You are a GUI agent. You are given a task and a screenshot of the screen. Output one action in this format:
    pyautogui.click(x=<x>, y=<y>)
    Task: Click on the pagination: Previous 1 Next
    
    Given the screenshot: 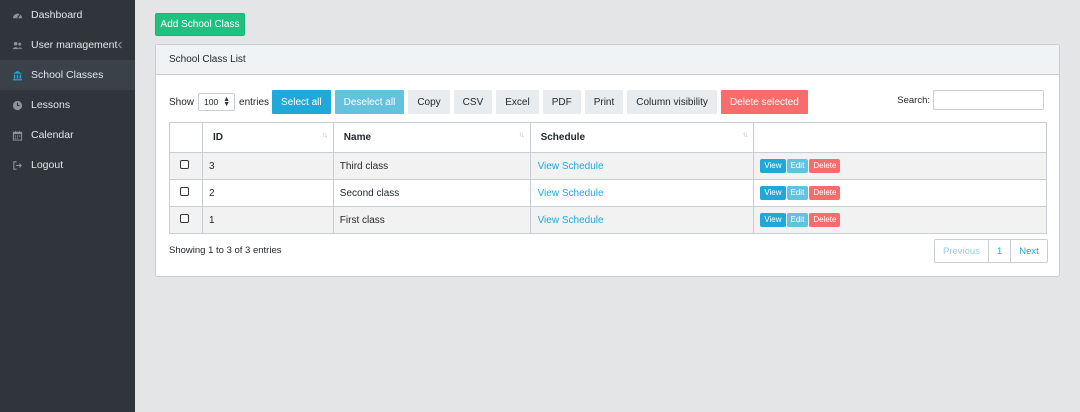 What is the action you would take?
    pyautogui.click(x=991, y=251)
    